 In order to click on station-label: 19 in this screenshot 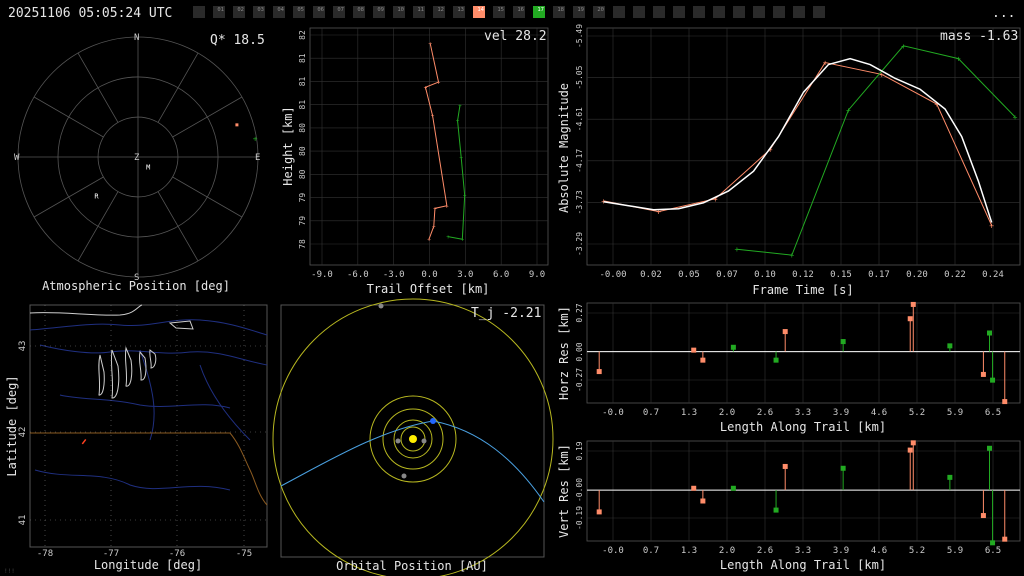, I will do `click(580, 10)`.